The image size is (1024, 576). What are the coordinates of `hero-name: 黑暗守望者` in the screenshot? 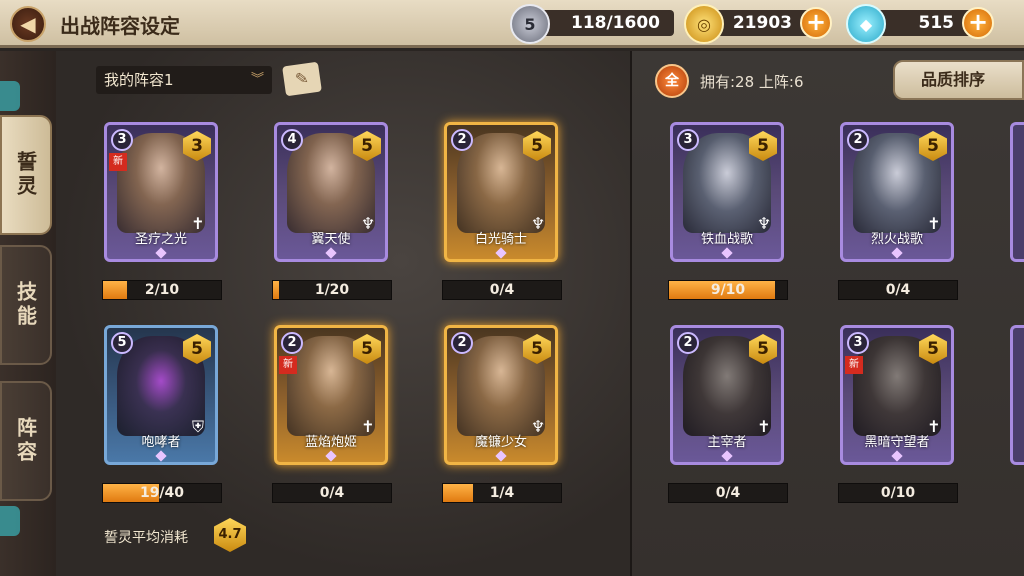 It's located at (897, 442).